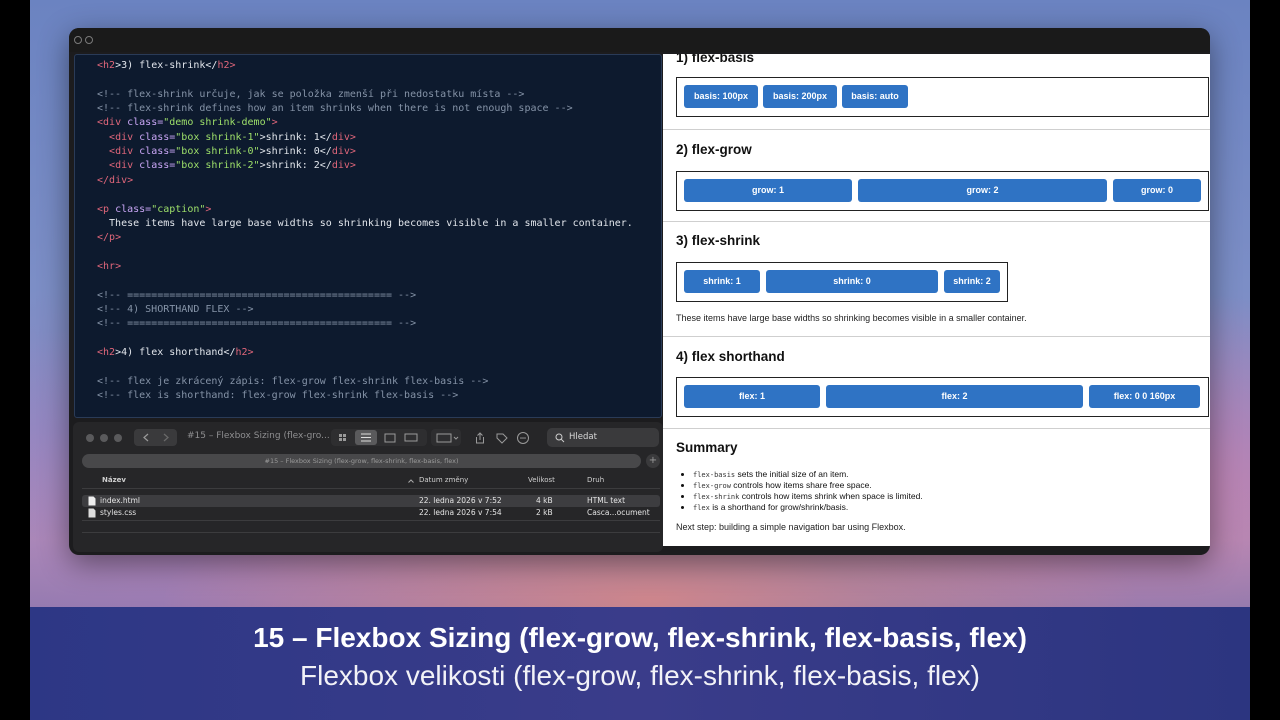 This screenshot has height=720, width=1280. What do you see at coordinates (217, 123) in the screenshot?
I see `code-token: "demo shrink-demo"` at bounding box center [217, 123].